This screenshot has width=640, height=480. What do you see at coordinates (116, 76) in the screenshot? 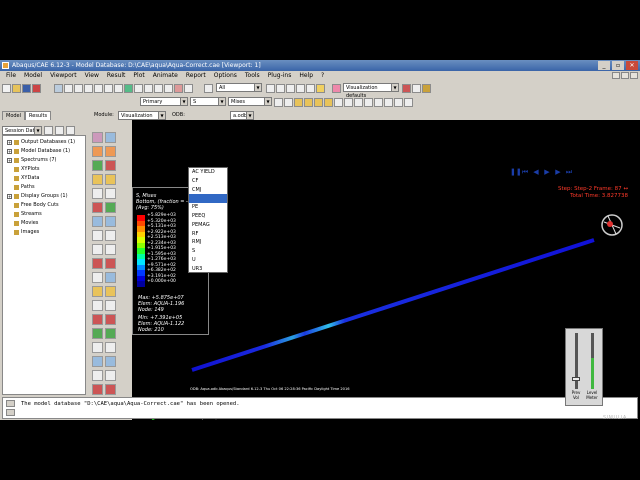
I see `menu-result: Result` at bounding box center [116, 76].